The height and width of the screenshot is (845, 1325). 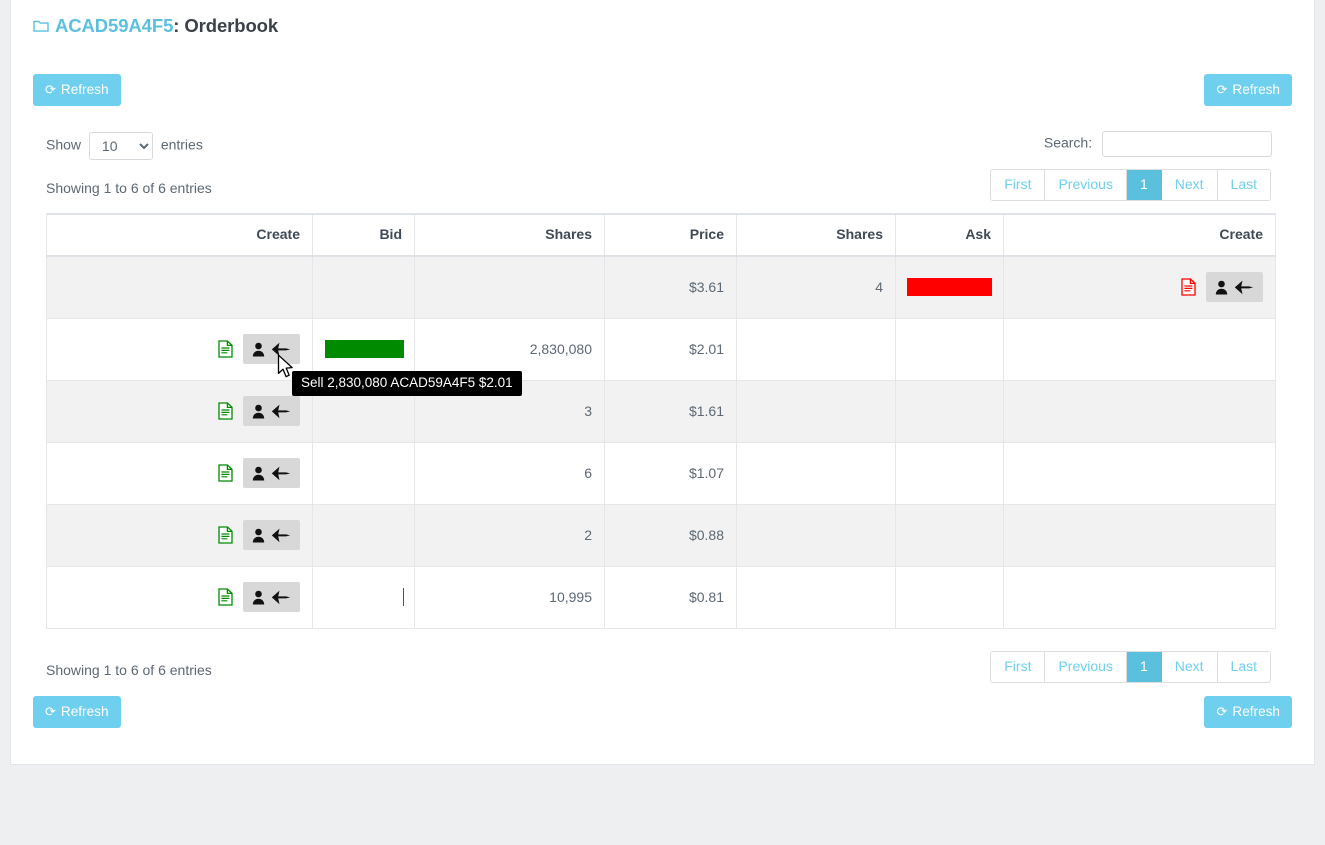 I want to click on refresh-button-top-right: ⟳ Refresh, so click(x=1248, y=90).